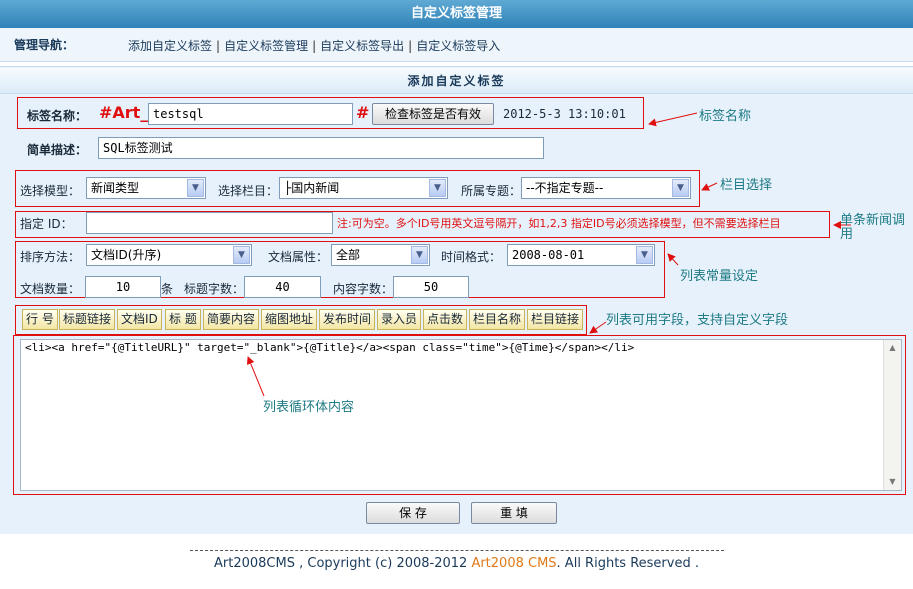  Describe the element at coordinates (709, 186) in the screenshot. I see `arrow-column-select` at that location.